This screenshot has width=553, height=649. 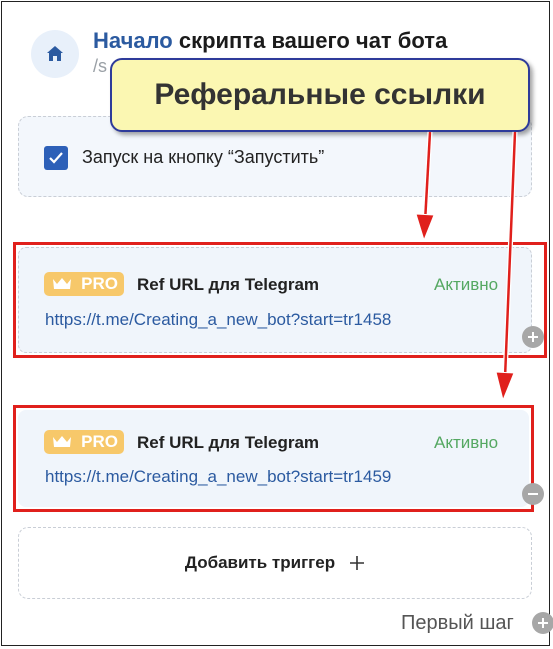 What do you see at coordinates (100, 66) in the screenshot?
I see `page-subtitle: /s` at bounding box center [100, 66].